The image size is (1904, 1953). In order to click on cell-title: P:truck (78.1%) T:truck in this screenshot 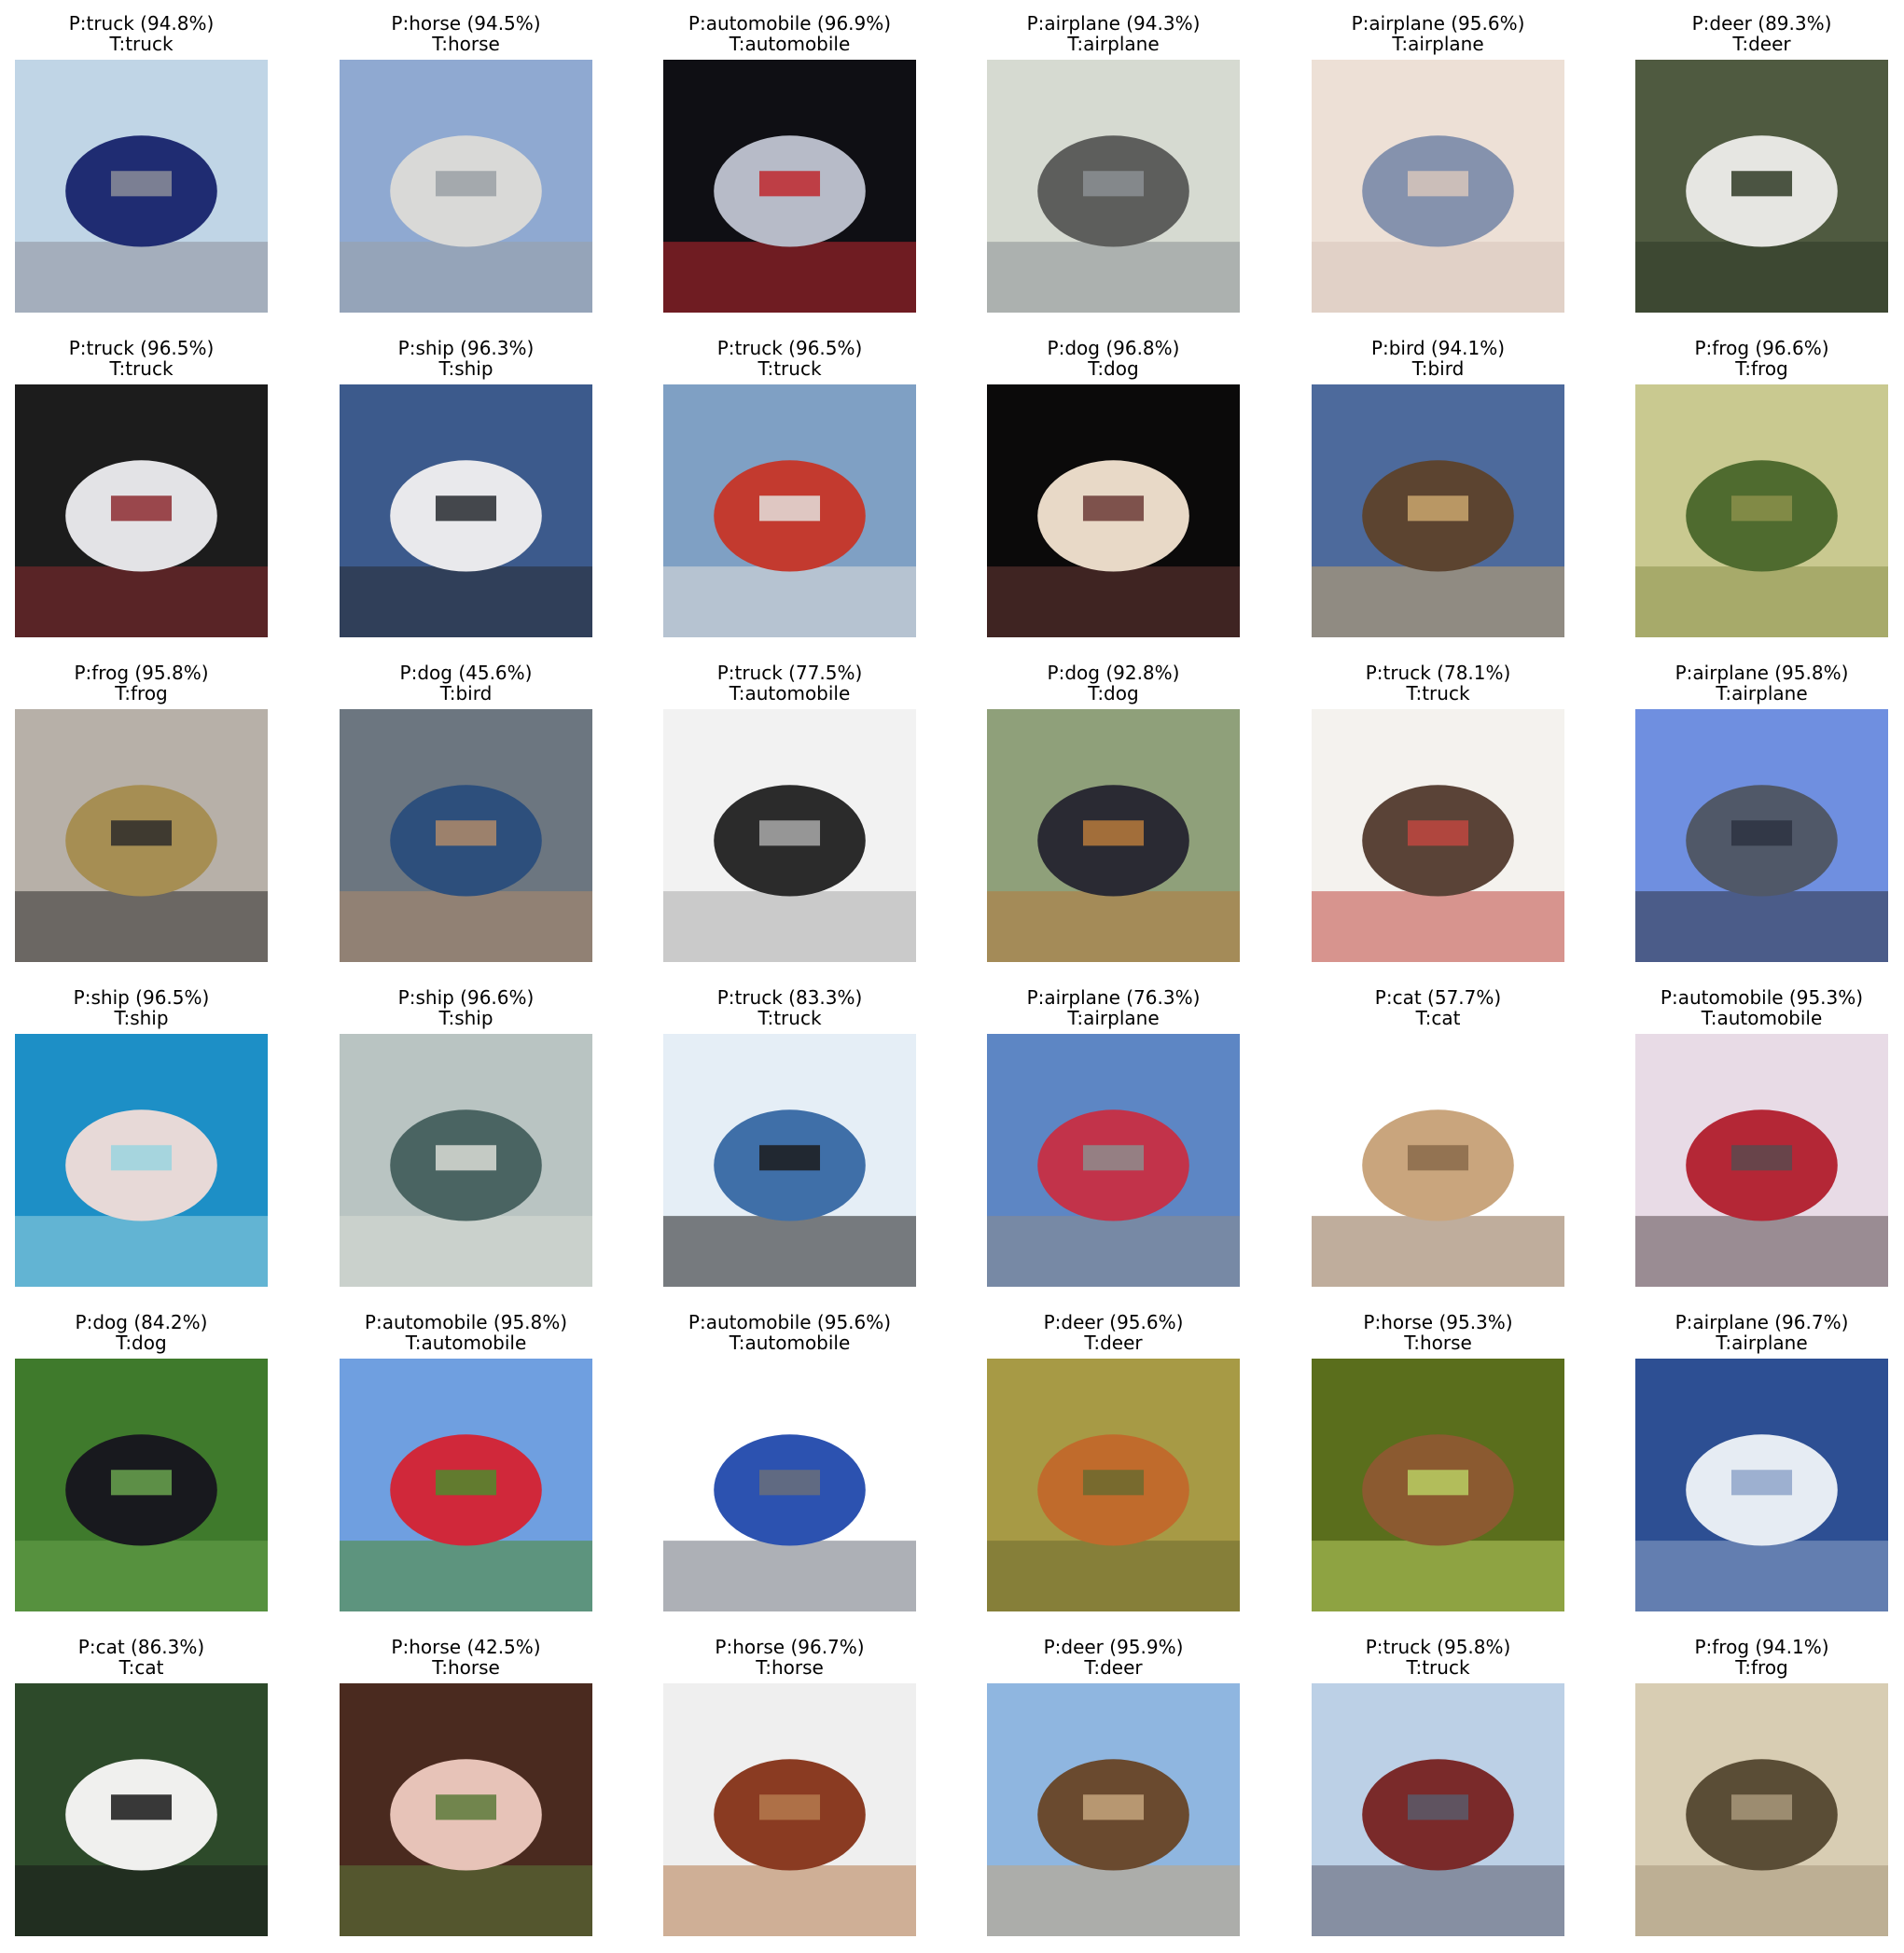, I will do `click(1438, 684)`.